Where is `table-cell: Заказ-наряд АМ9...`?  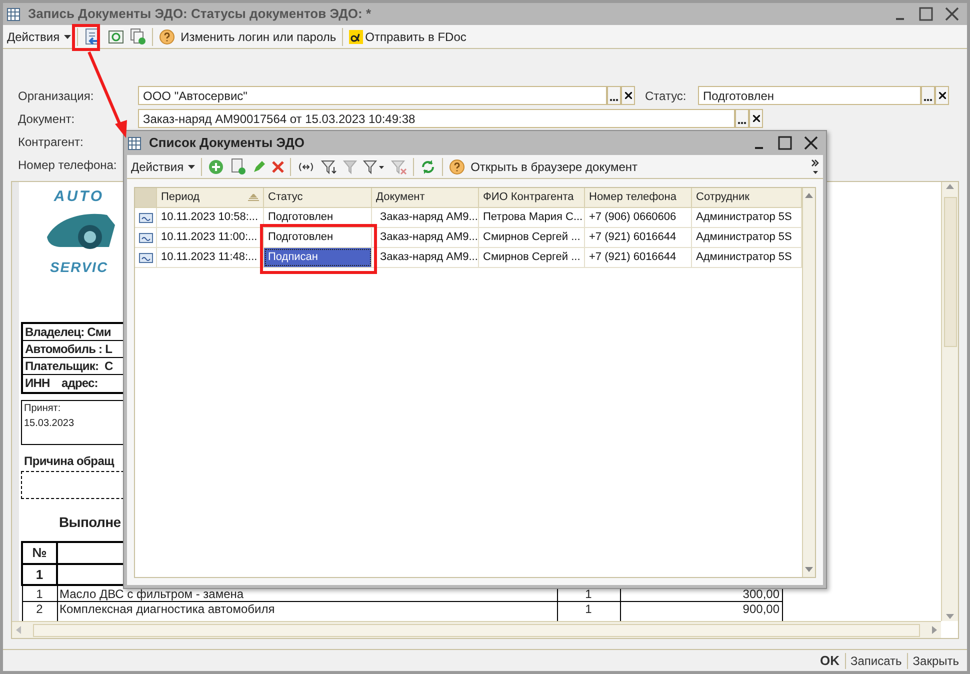
table-cell: Заказ-наряд АМ9... is located at coordinates (425, 217).